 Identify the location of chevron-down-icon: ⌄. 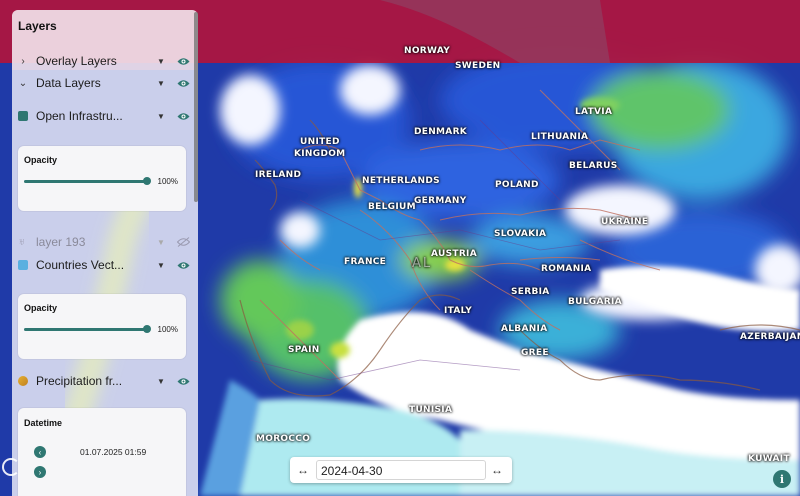
(23, 83).